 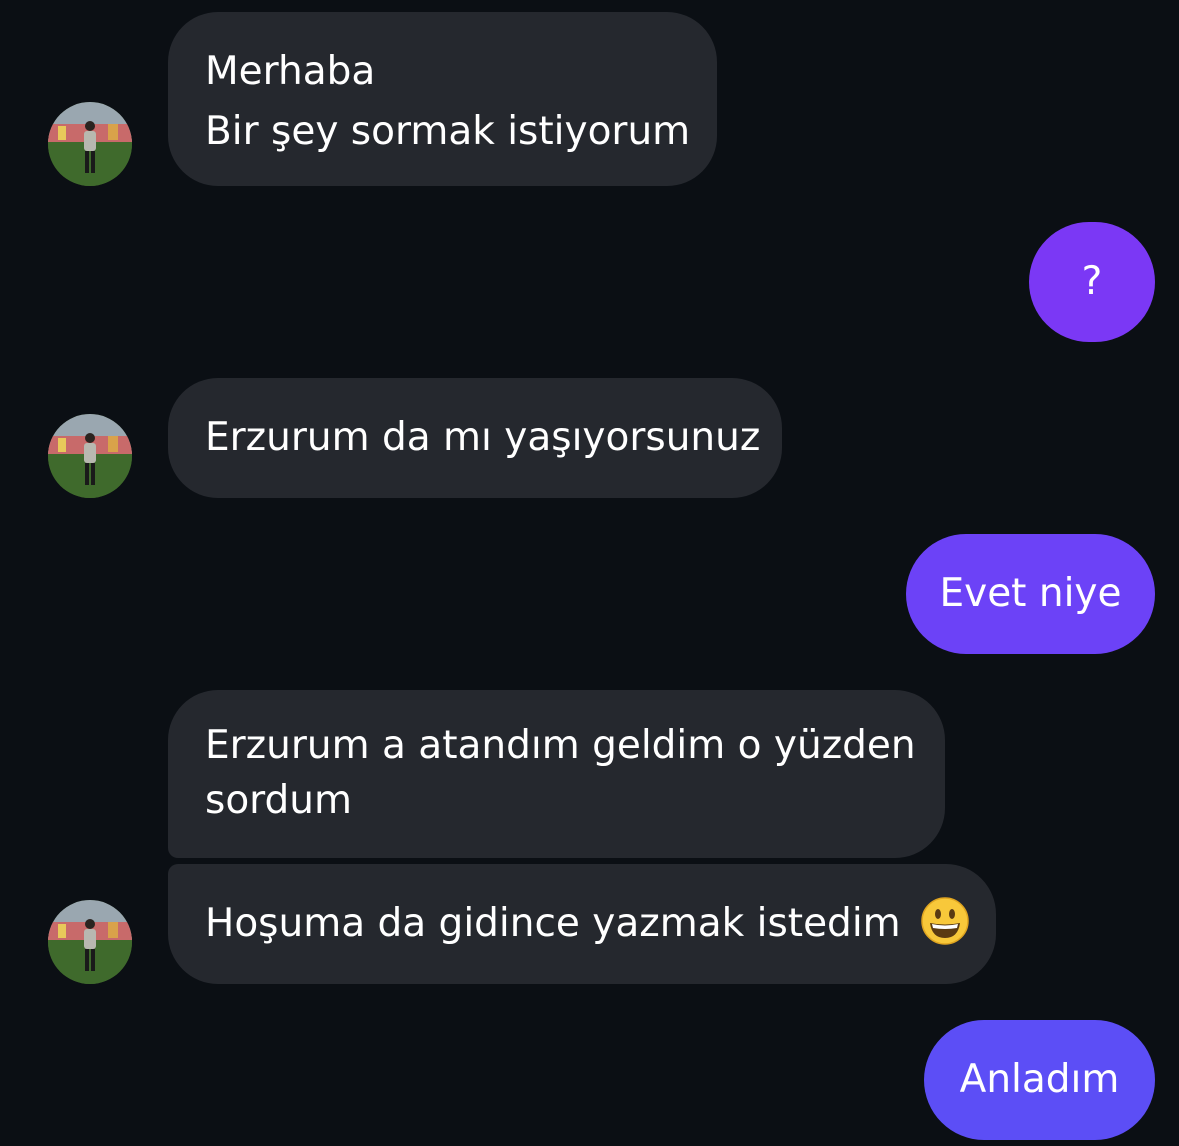 What do you see at coordinates (560, 745) in the screenshot?
I see `message-text-line: Erzurum a atandım geldim o yüzden` at bounding box center [560, 745].